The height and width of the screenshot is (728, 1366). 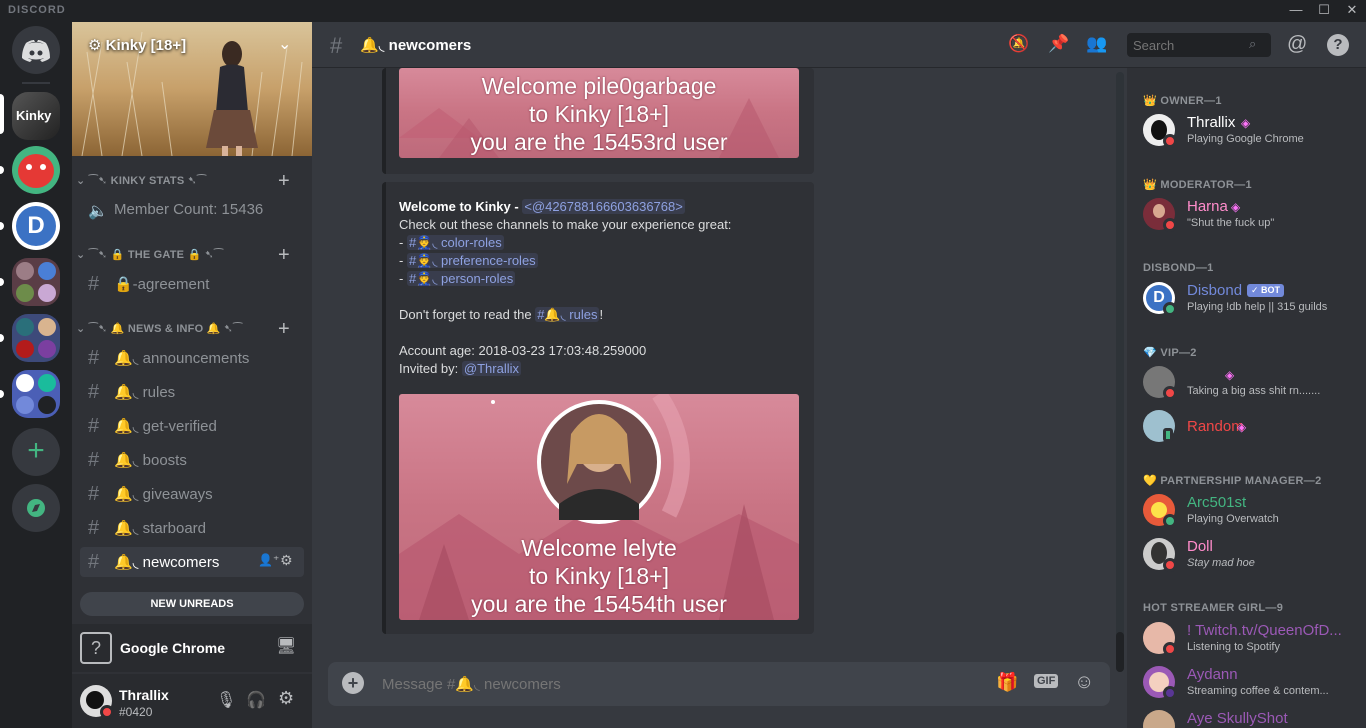 What do you see at coordinates (599, 548) in the screenshot?
I see `embed-text-line: Welcome lelyte` at bounding box center [599, 548].